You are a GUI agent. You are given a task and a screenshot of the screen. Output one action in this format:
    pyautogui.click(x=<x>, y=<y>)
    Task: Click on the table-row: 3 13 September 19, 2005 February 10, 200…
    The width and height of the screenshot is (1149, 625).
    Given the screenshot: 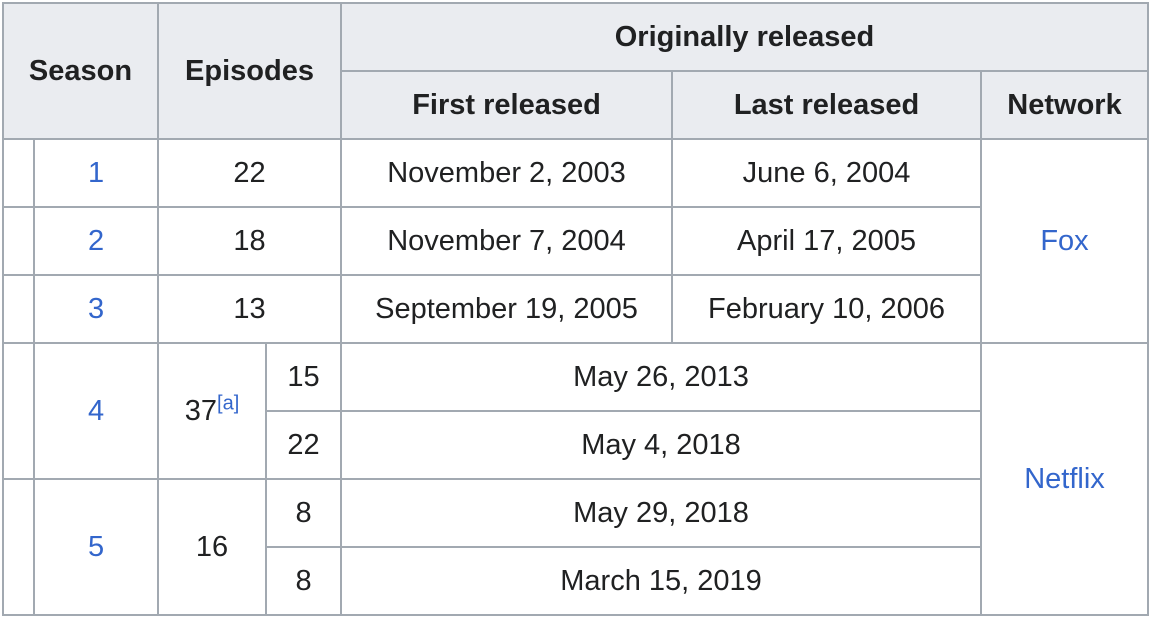 What is the action you would take?
    pyautogui.click(x=575, y=309)
    